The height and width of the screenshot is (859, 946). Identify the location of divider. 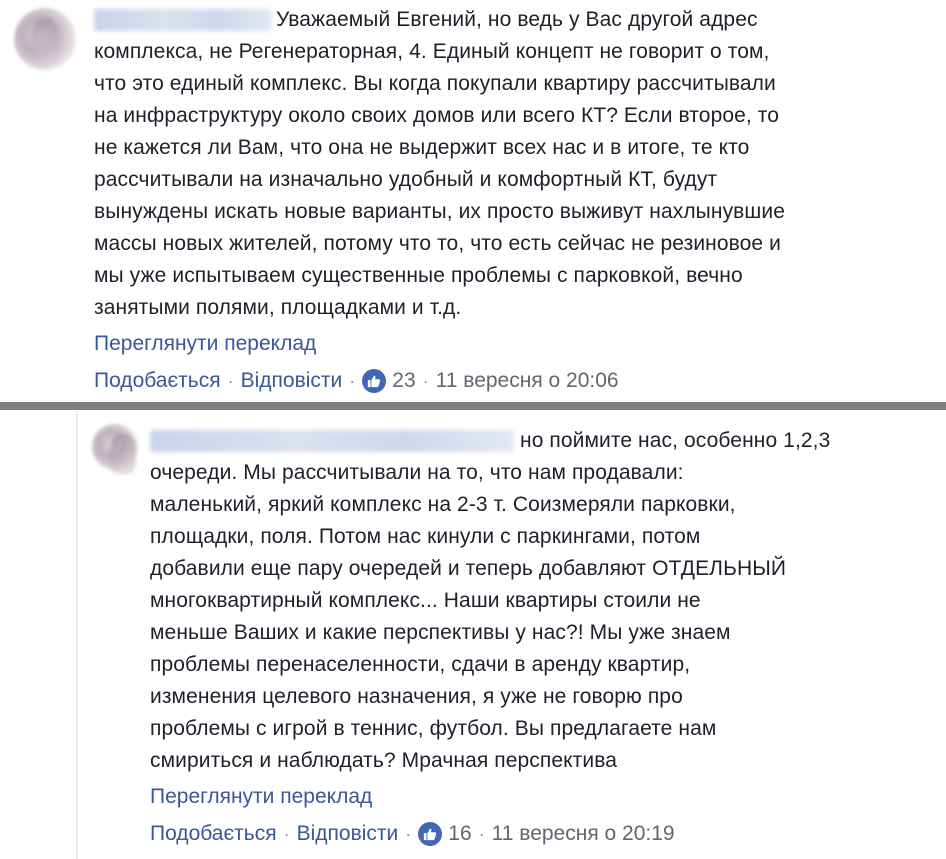
(473, 406).